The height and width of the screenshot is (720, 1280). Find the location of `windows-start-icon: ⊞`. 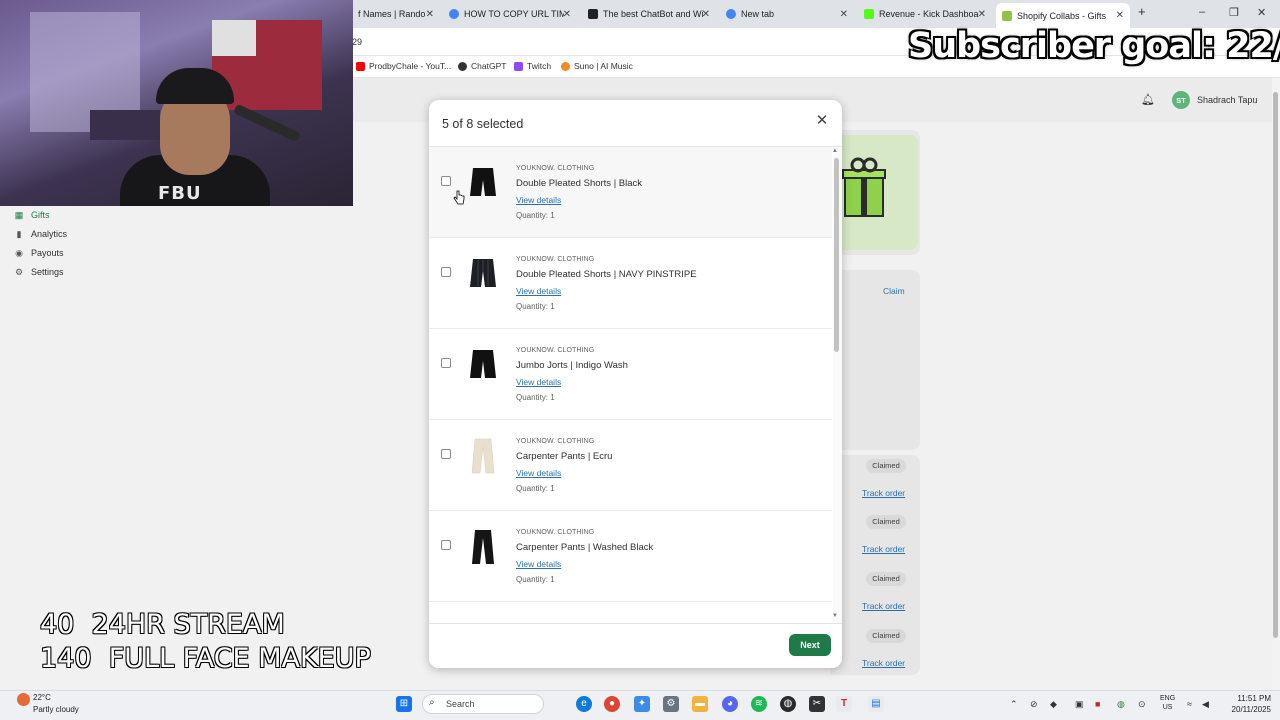

windows-start-icon: ⊞ is located at coordinates (404, 704).